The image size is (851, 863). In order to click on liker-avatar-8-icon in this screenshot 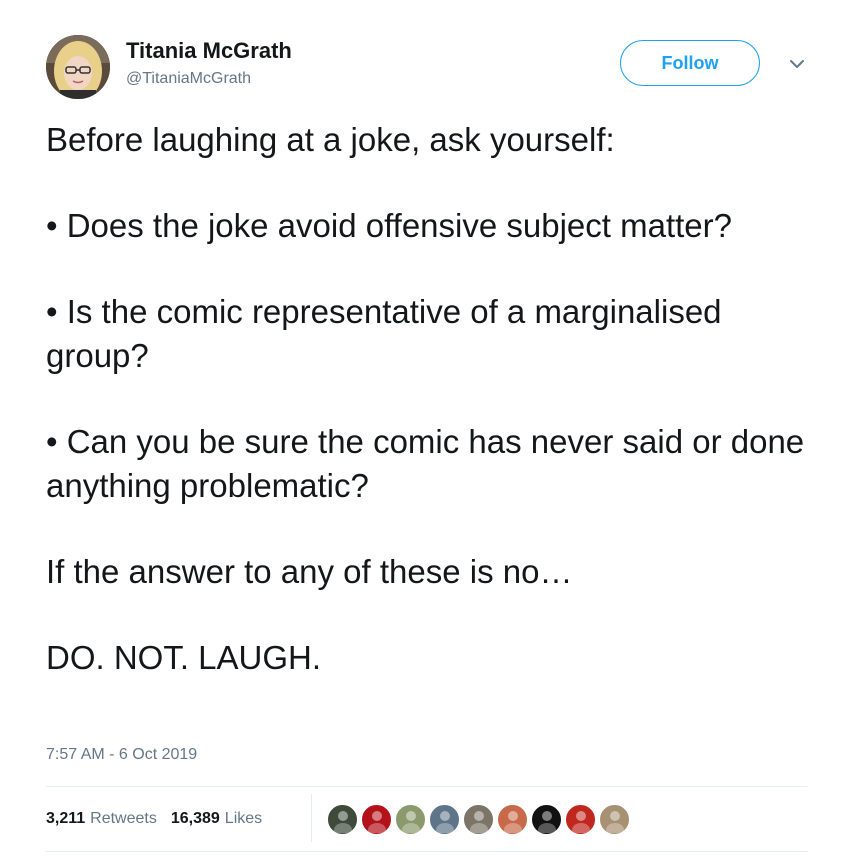, I will do `click(580, 819)`.